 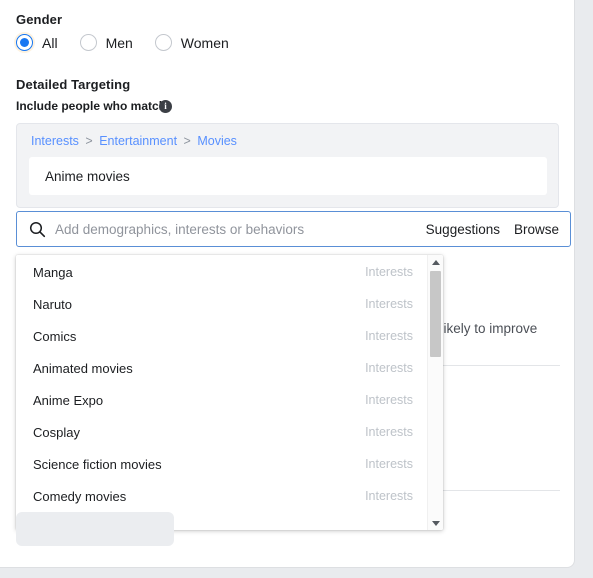 I want to click on list-item: Science fiction movies Interests, so click(x=221, y=464).